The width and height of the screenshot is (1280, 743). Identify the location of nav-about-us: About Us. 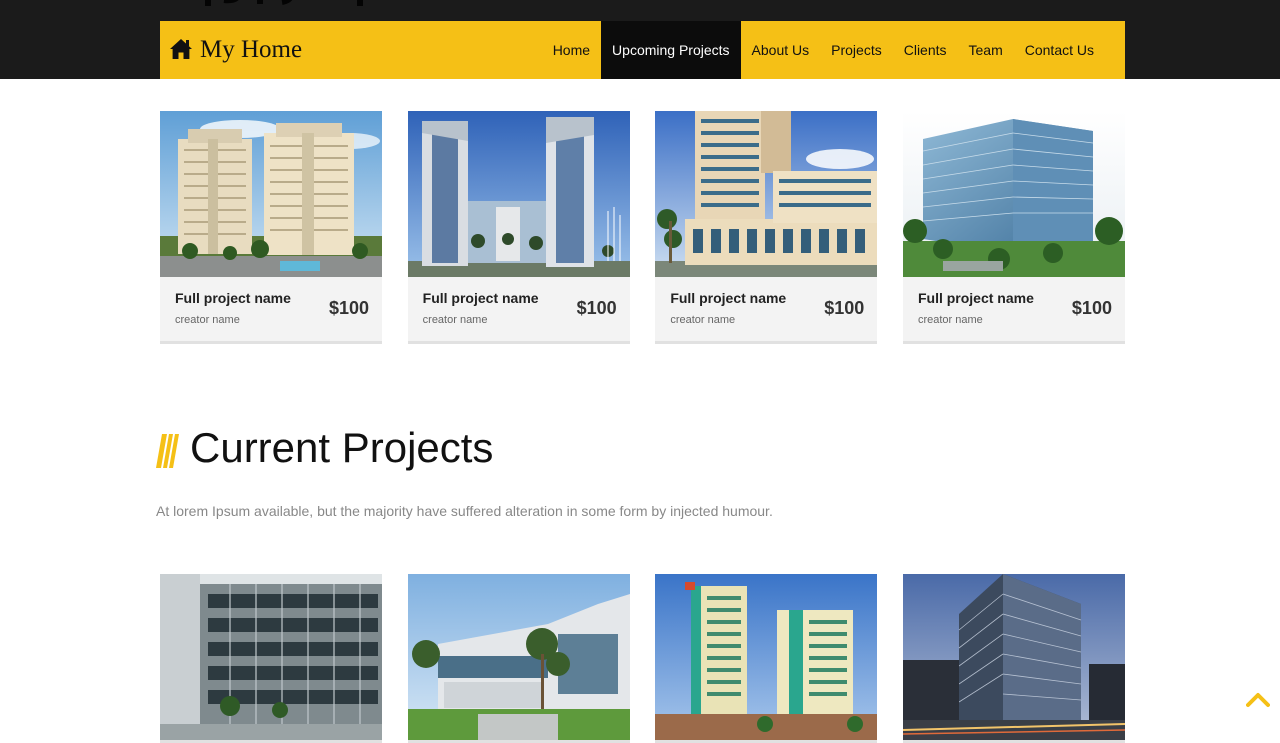
(781, 50).